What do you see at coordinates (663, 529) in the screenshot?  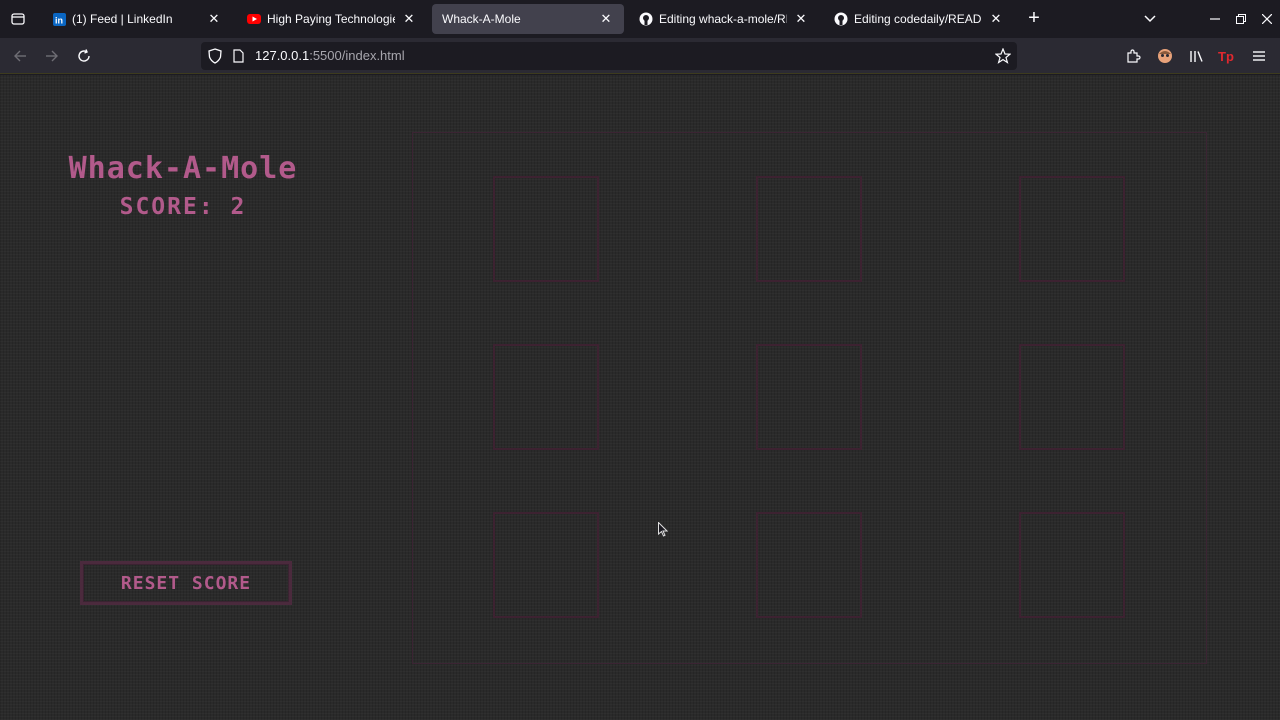 I see `mouse-cursor-icon` at bounding box center [663, 529].